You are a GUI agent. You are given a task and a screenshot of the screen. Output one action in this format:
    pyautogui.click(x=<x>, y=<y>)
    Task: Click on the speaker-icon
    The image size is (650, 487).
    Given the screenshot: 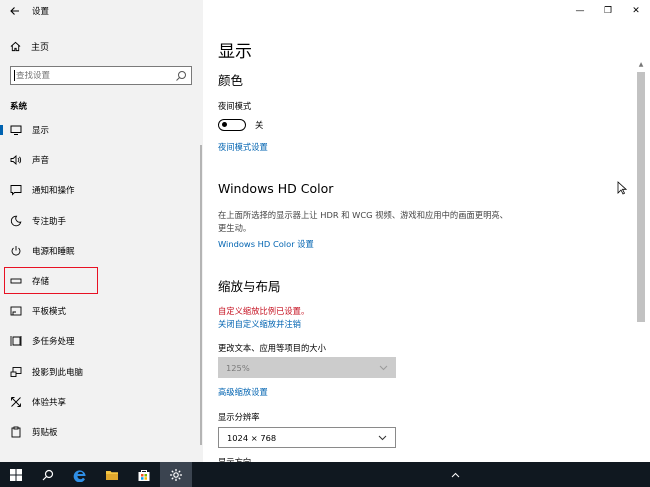 What is the action you would take?
    pyautogui.click(x=16, y=160)
    